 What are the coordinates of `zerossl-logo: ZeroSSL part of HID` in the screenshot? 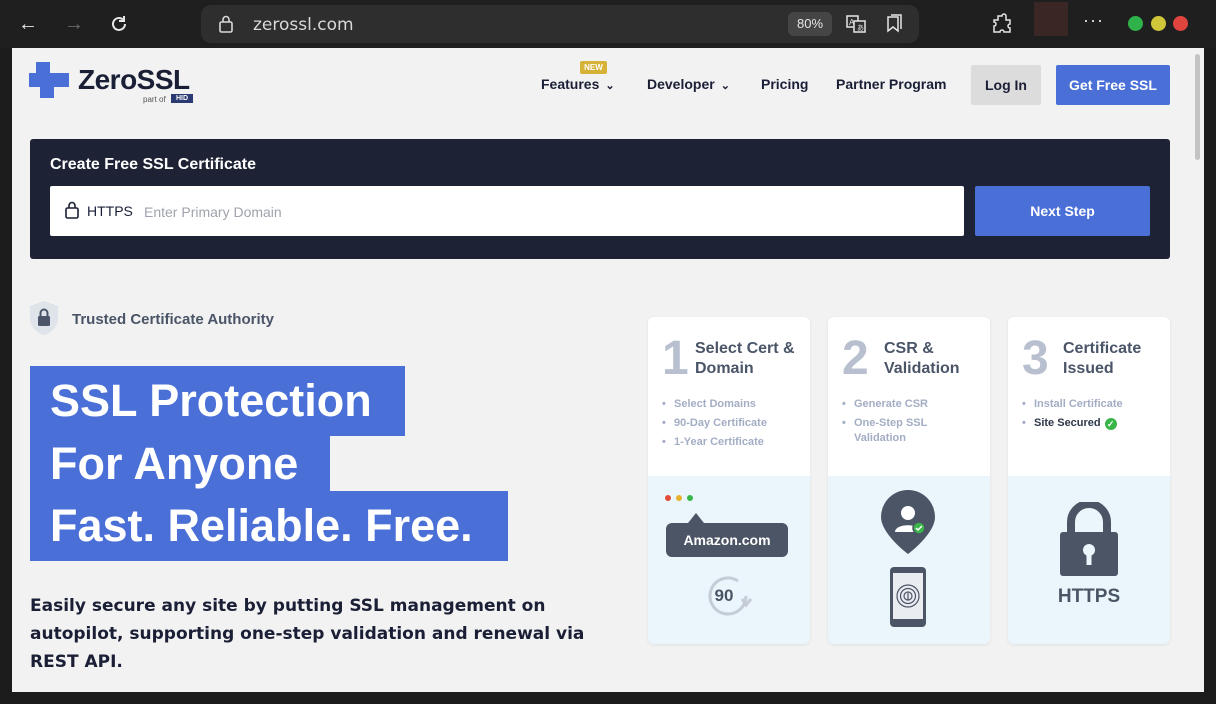 It's located at (115, 83).